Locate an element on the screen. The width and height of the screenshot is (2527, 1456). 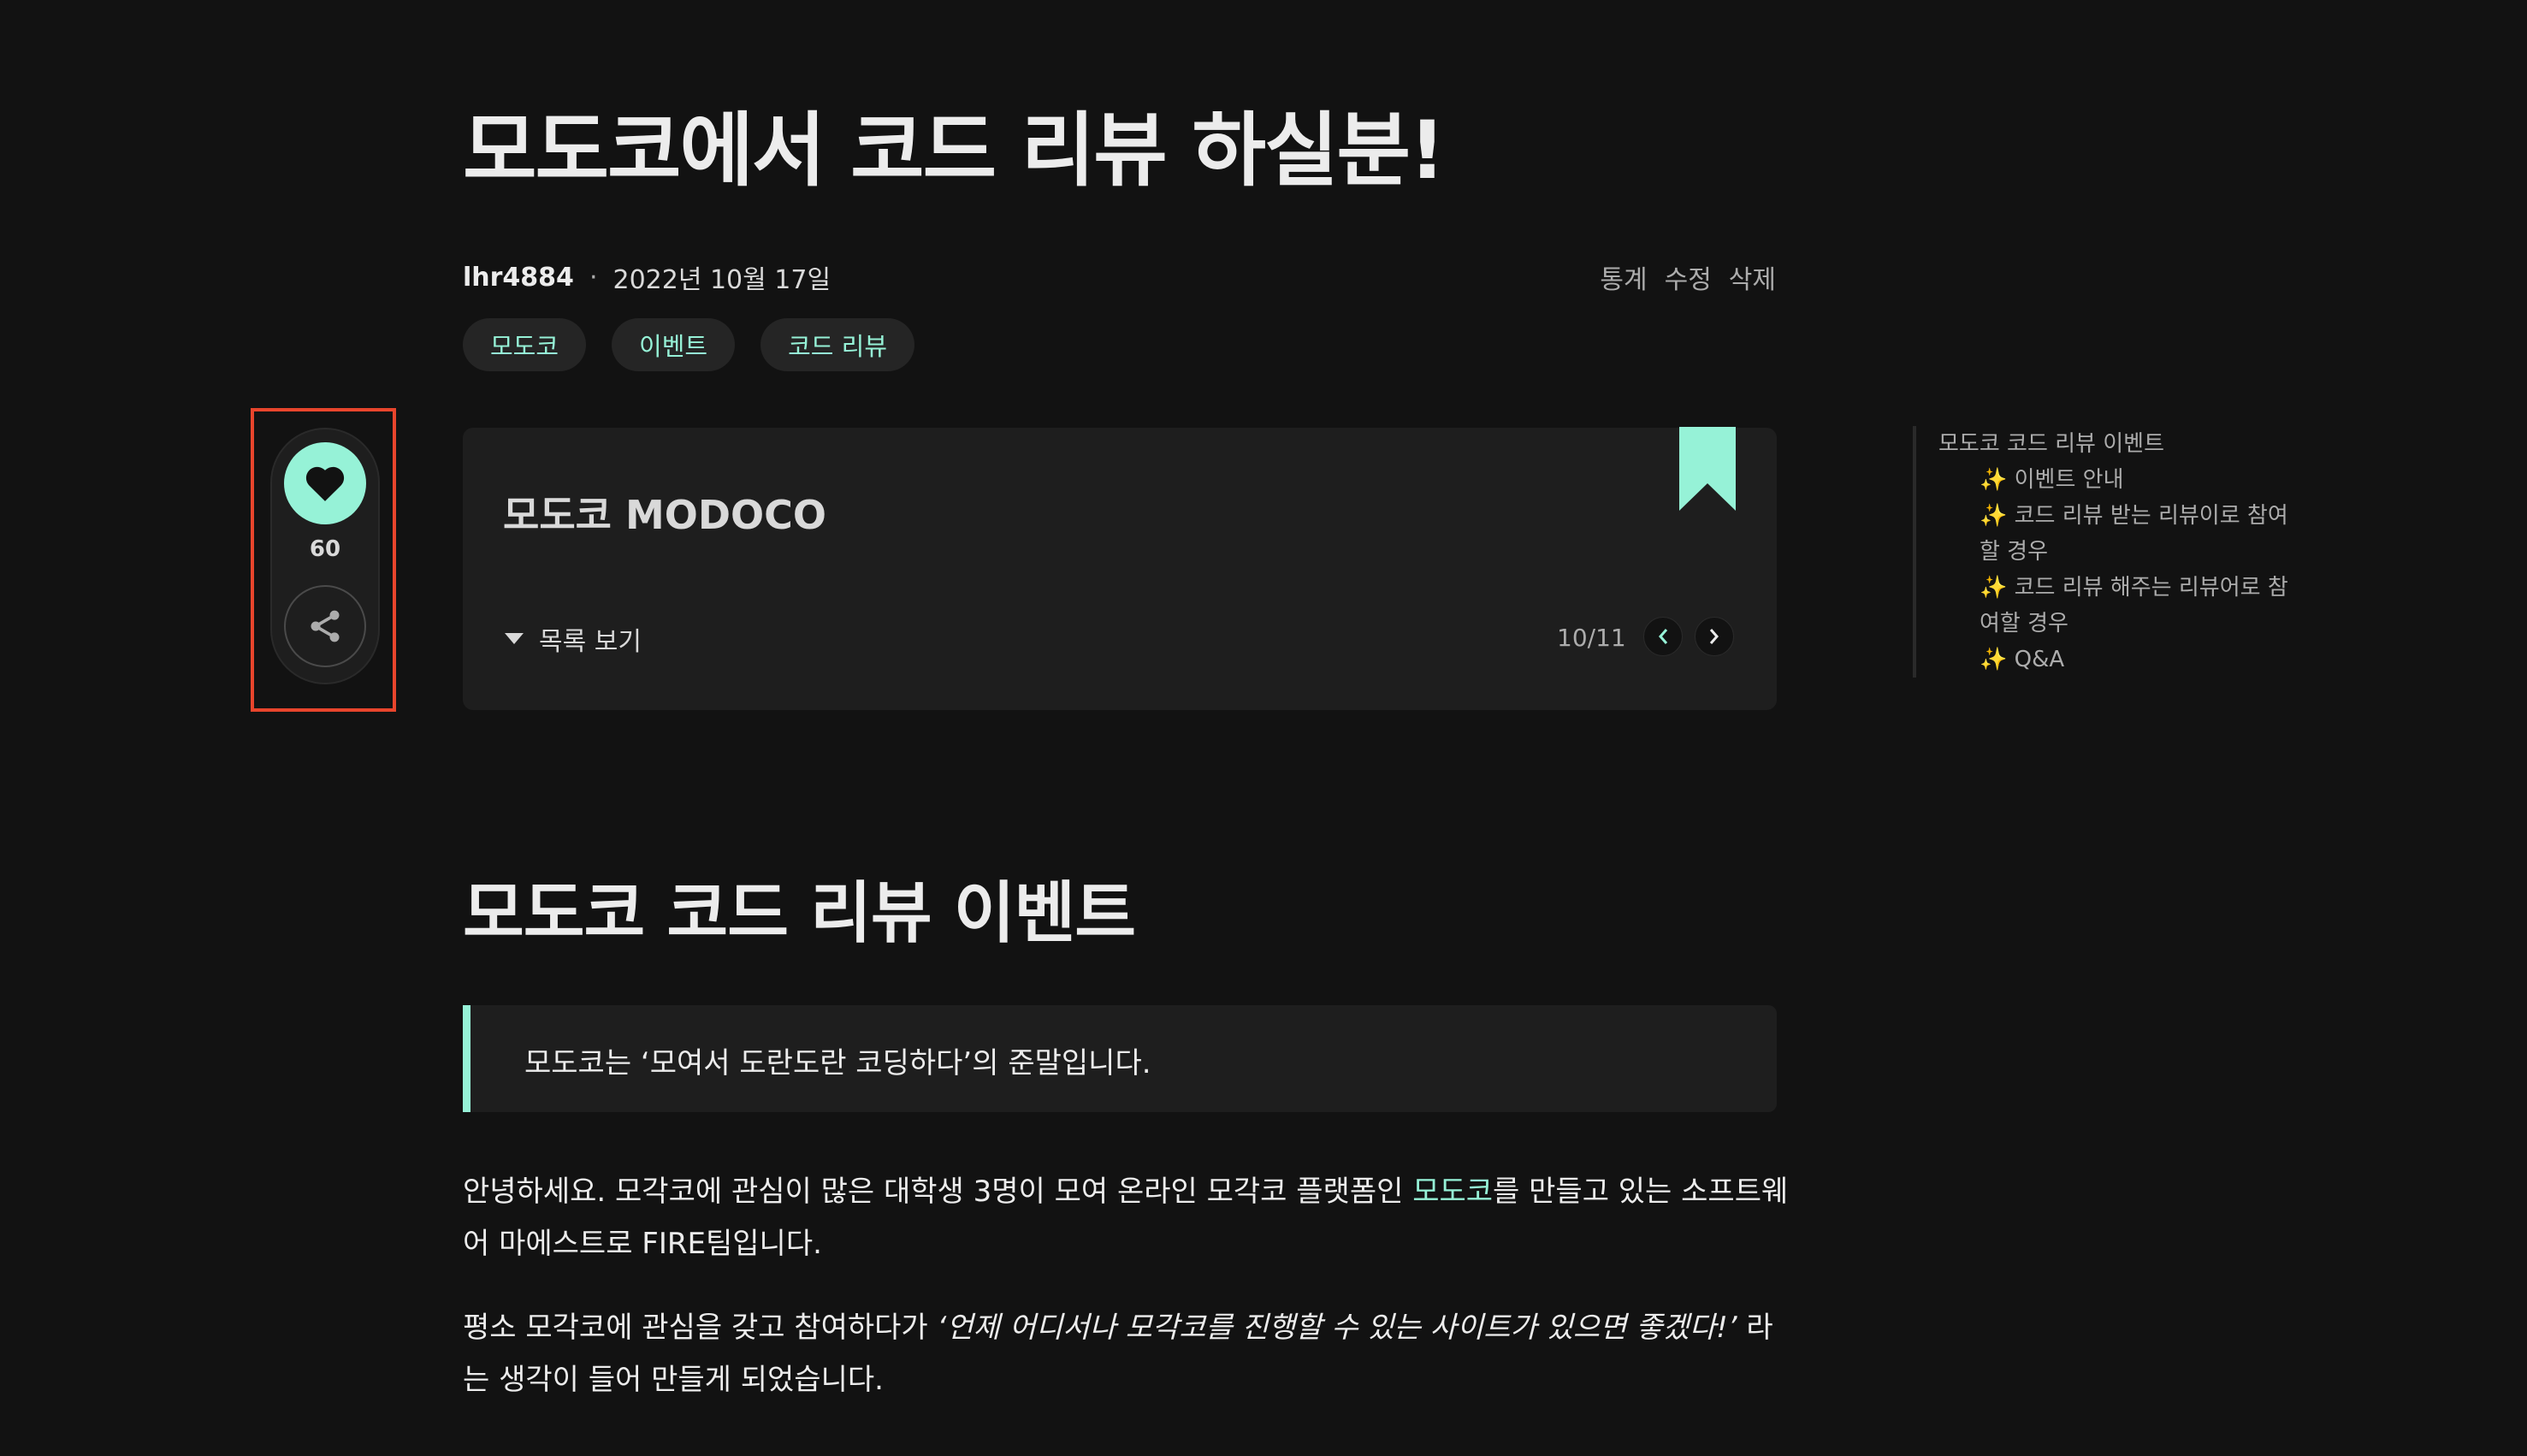
series-prev-button is located at coordinates (1663, 637).